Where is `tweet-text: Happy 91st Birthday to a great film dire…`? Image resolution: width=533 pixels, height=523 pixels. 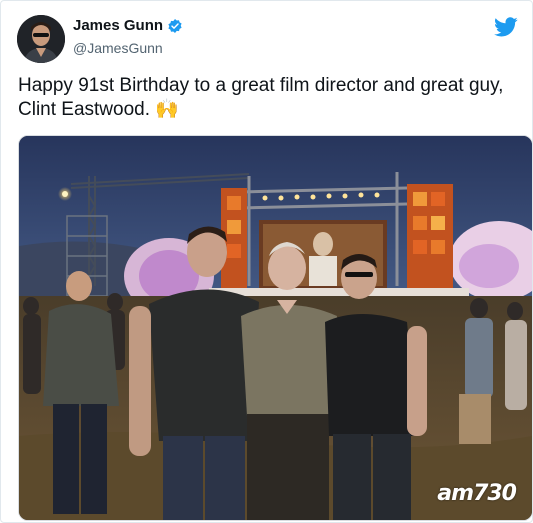 tweet-text: Happy 91st Birthday to a great film dire… is located at coordinates (273, 98).